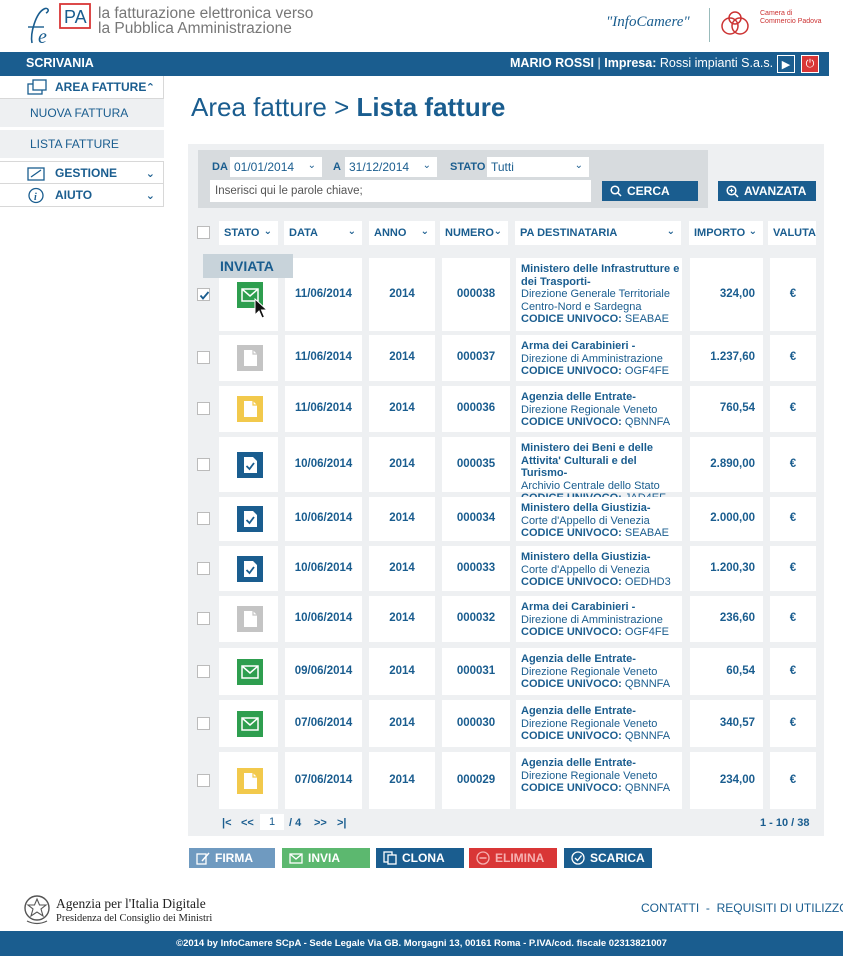 The height and width of the screenshot is (956, 843). What do you see at coordinates (402, 233) in the screenshot?
I see `header-anno: ANNO ⌄` at bounding box center [402, 233].